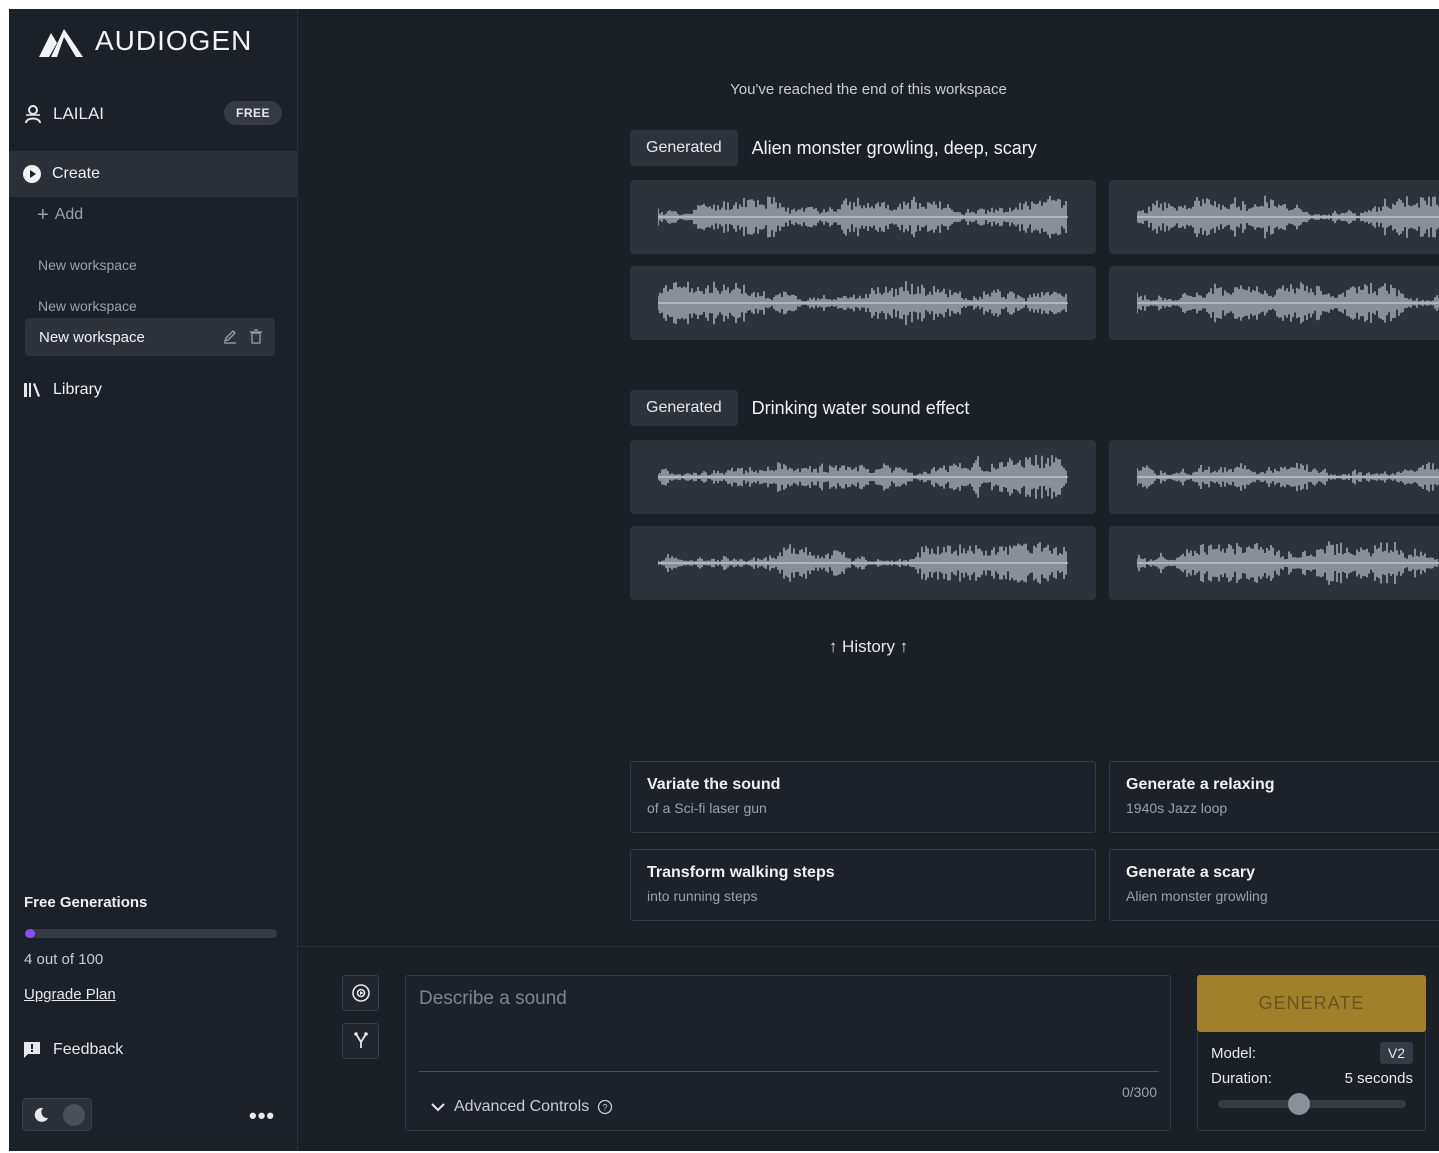  What do you see at coordinates (79, 113) in the screenshot?
I see `user-name: LAILAI` at bounding box center [79, 113].